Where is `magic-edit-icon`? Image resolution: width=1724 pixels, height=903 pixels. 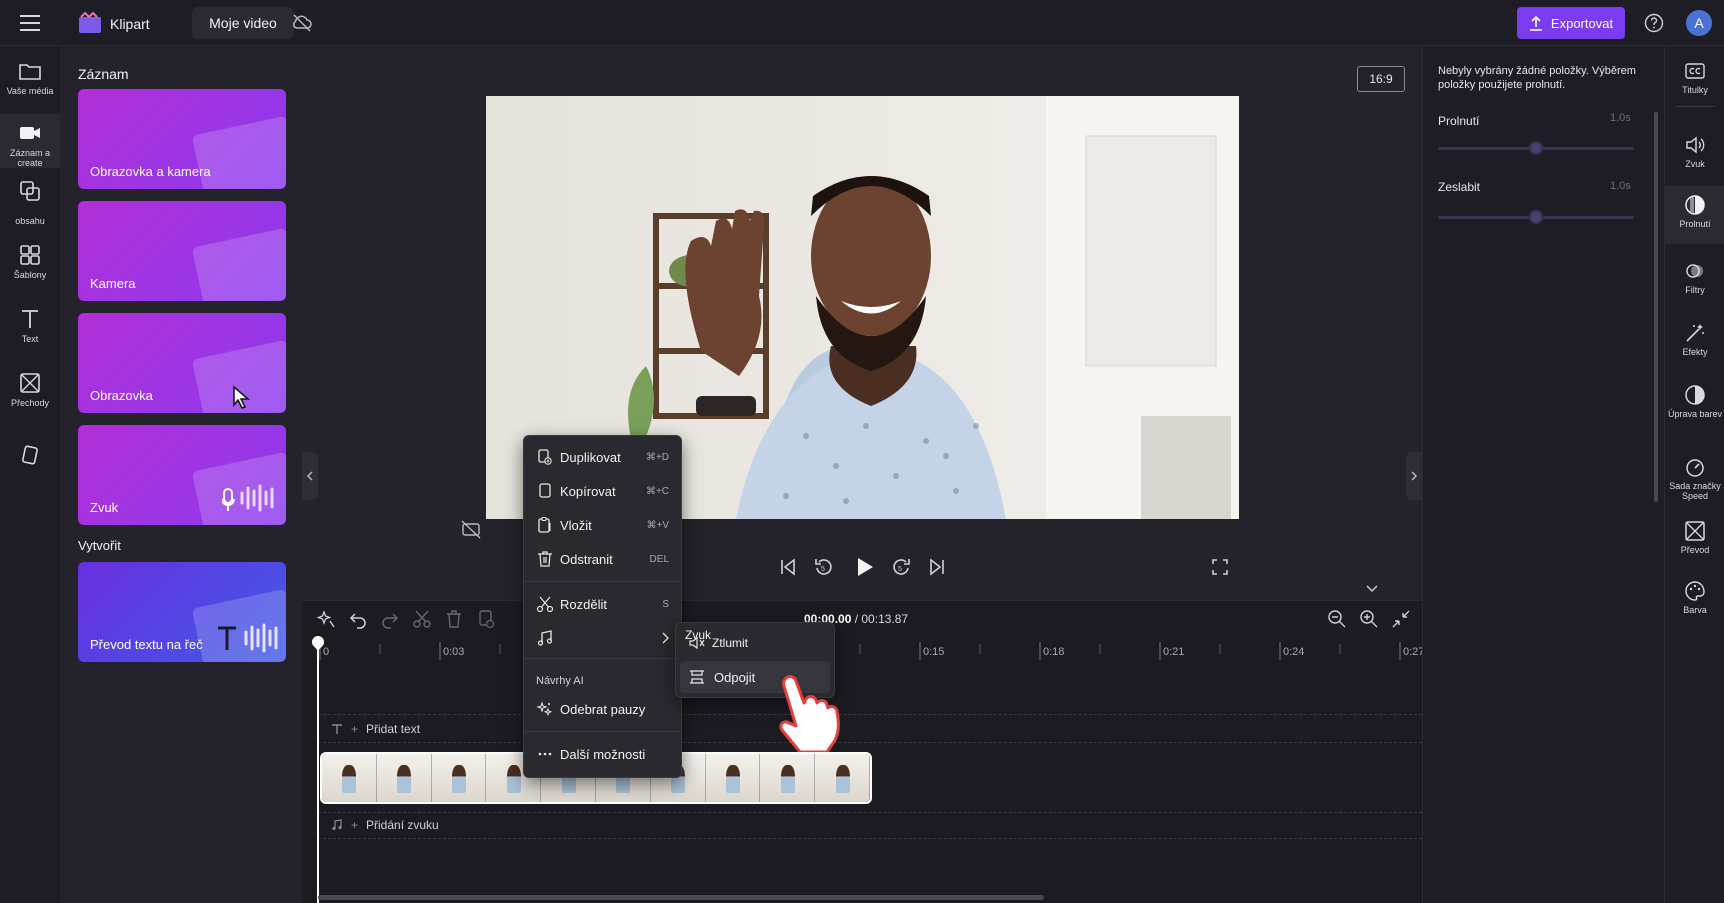 magic-edit-icon is located at coordinates (326, 619).